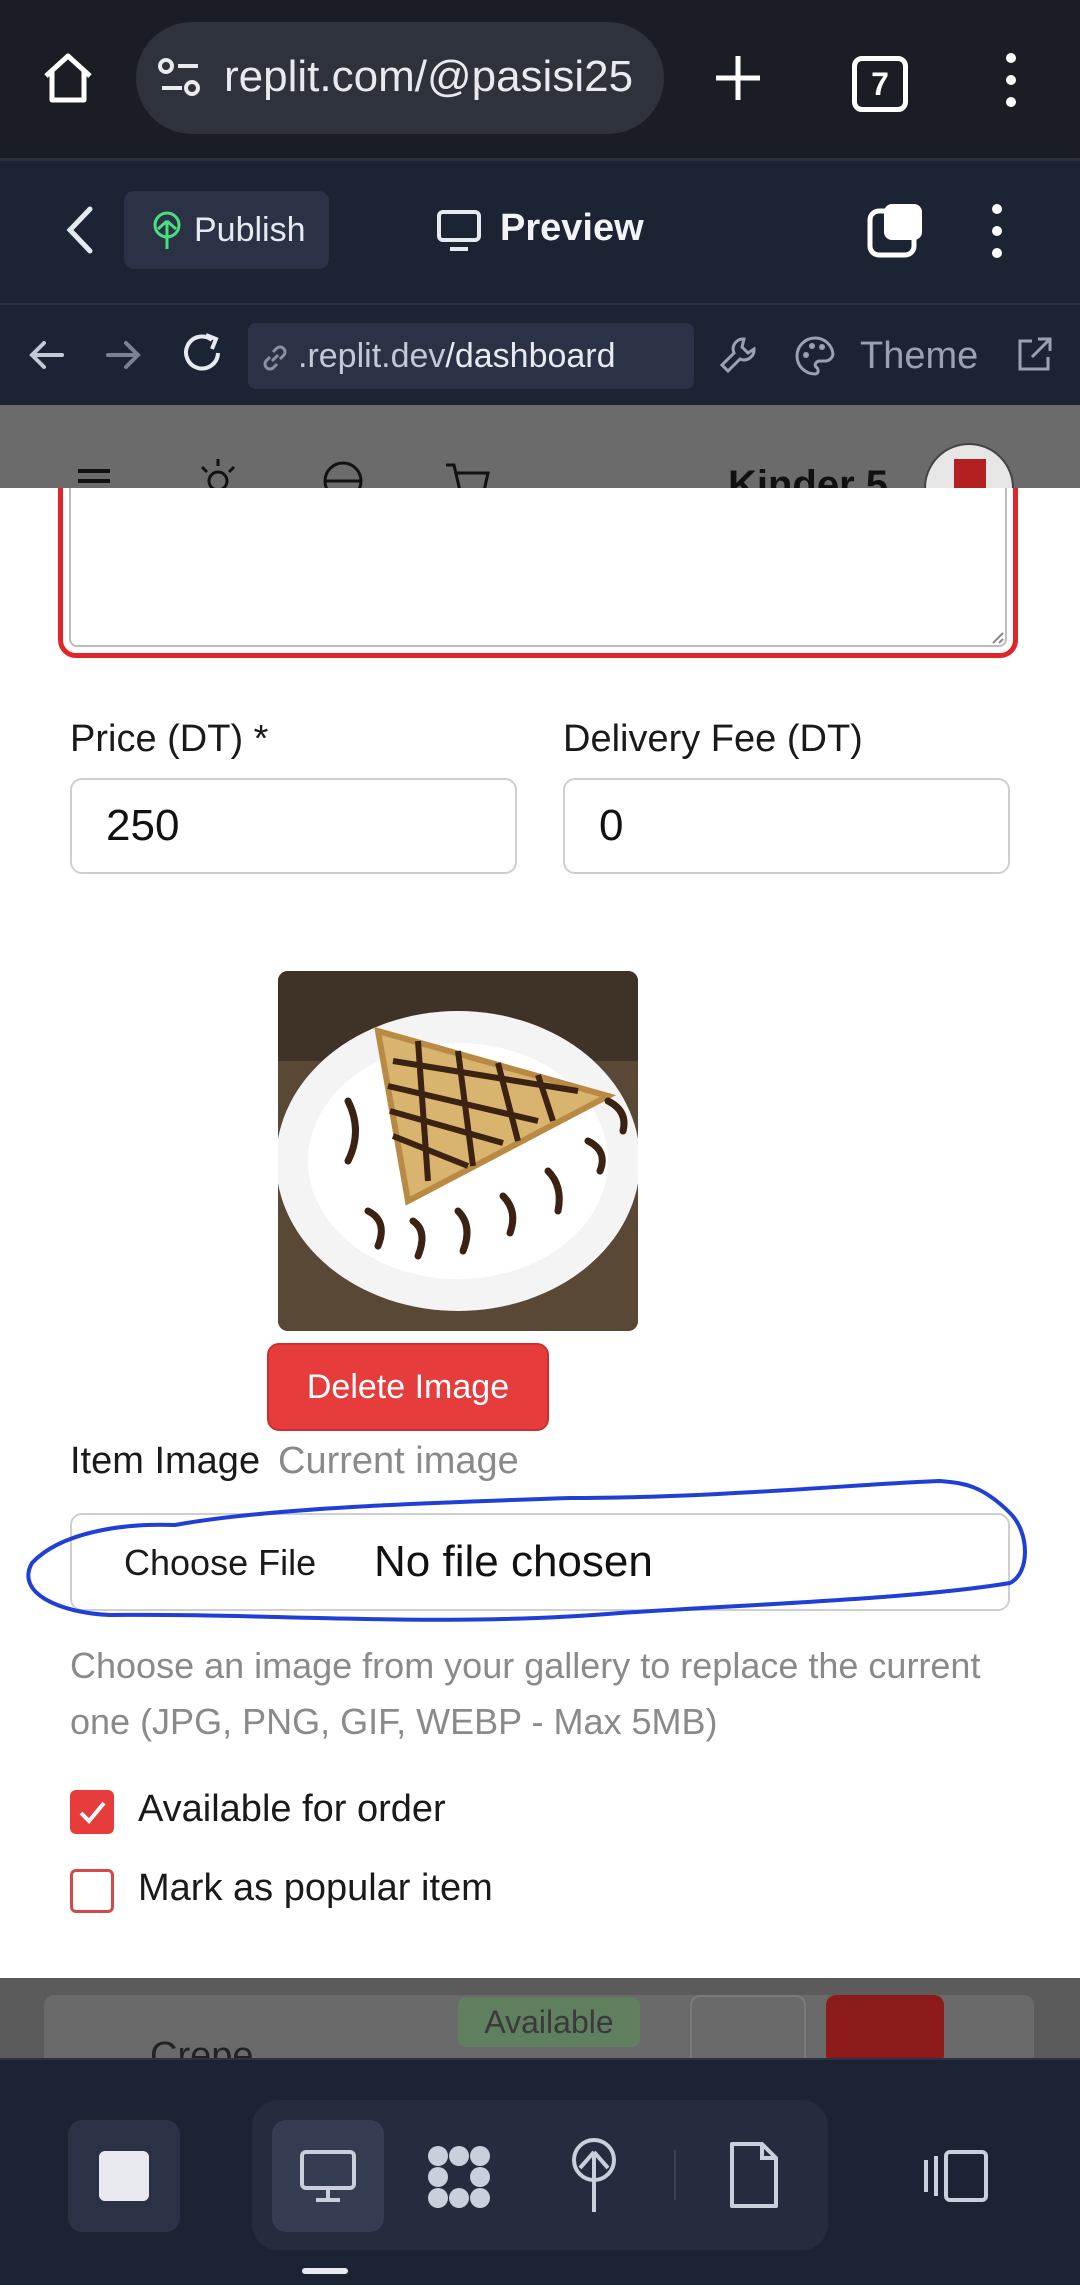  What do you see at coordinates (998, 638) in the screenshot?
I see `resize-handle-icon` at bounding box center [998, 638].